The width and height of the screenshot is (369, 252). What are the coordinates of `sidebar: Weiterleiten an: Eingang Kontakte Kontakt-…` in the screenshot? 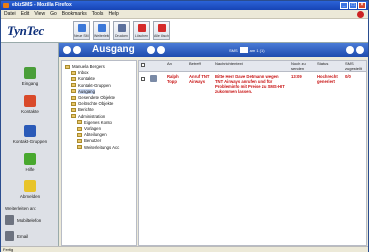 It's located at (30, 144).